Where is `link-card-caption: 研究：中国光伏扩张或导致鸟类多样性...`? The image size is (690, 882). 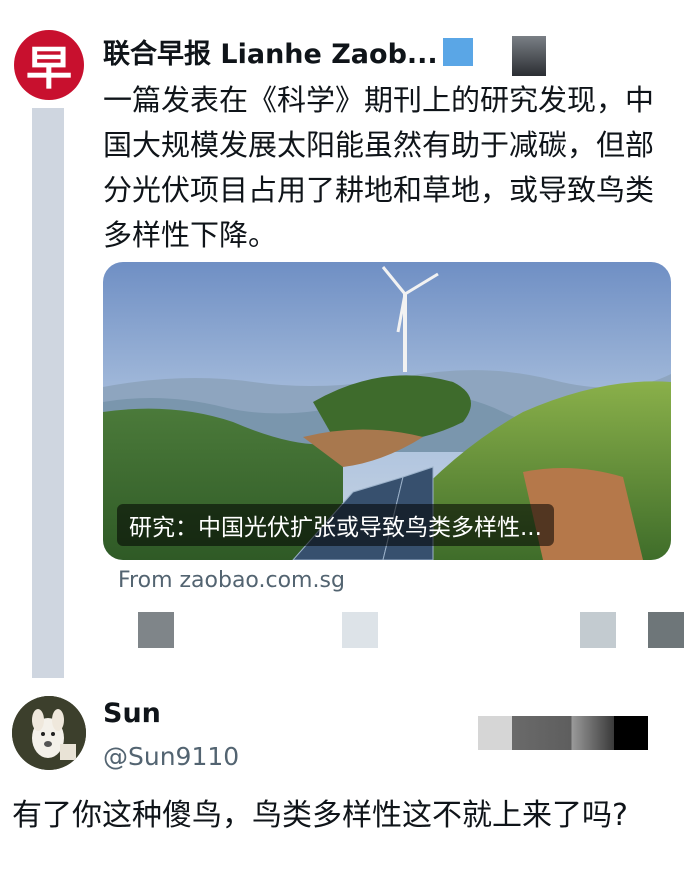
link-card-caption: 研究：中国光伏扩张或导致鸟类多样性... is located at coordinates (335, 525).